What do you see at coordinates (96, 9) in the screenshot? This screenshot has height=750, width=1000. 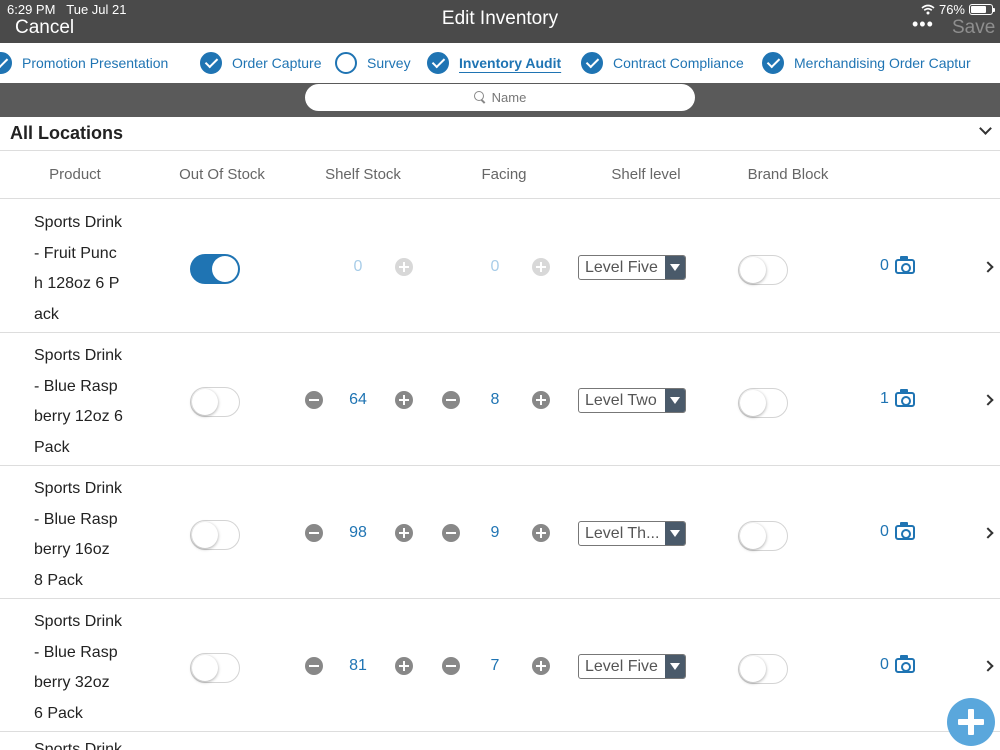 I see `status-date: Tue Jul 21` at bounding box center [96, 9].